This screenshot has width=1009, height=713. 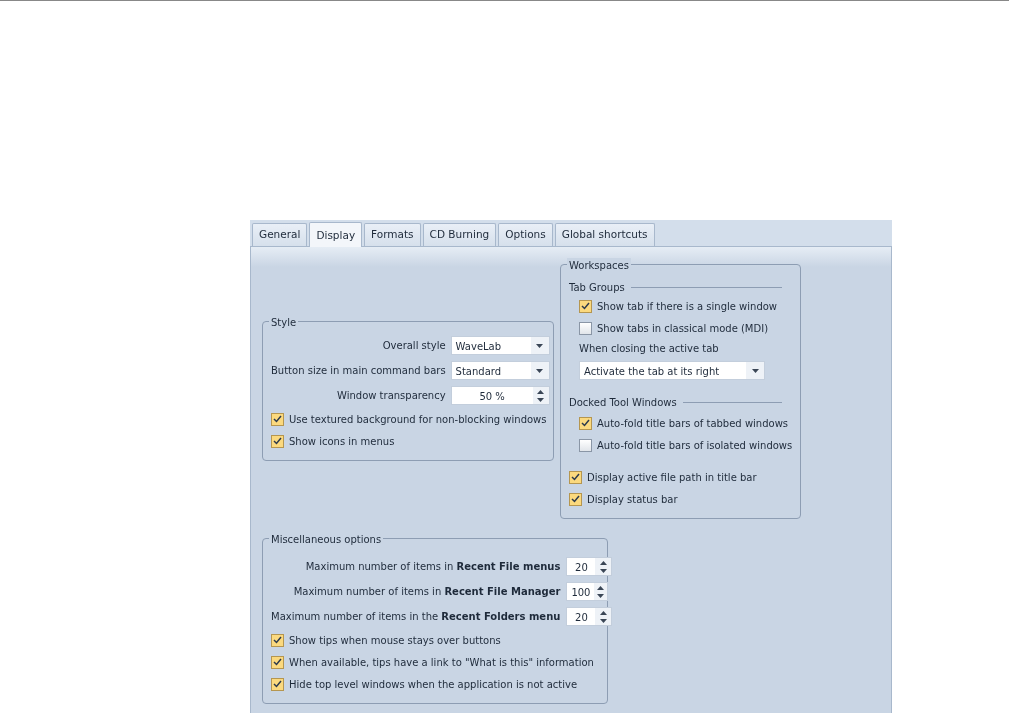 I want to click on spinner-label: Maximum number of items in Recent File Manager, so click(x=426, y=592).